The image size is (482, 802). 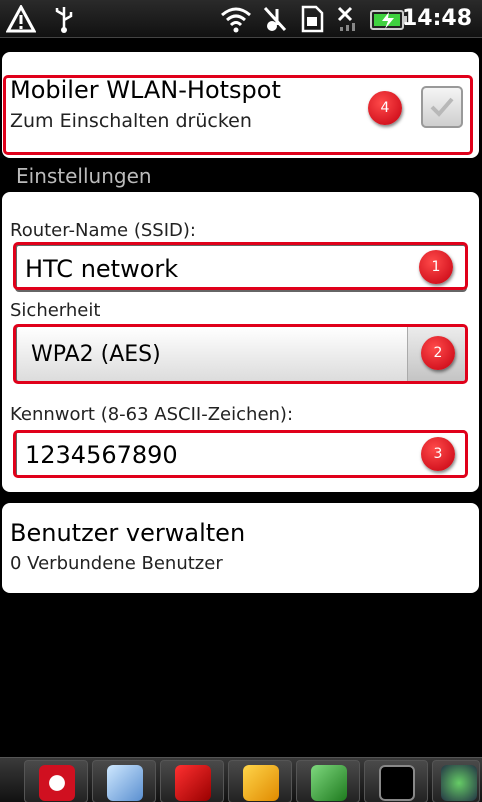 I want to click on annotation-badge-2: 2, so click(x=438, y=353).